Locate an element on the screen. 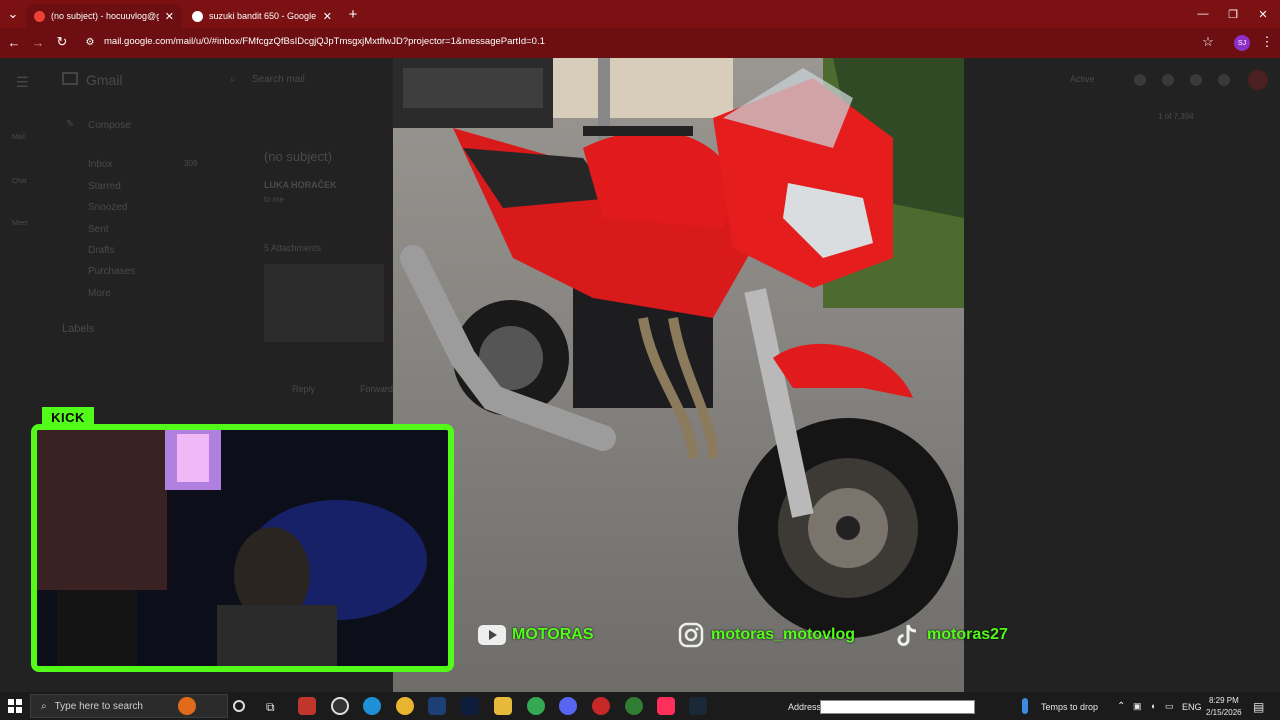 The image size is (1280, 720). tab-google-search: suzuki bandit 650 - Google Se ✕ is located at coordinates (262, 16).